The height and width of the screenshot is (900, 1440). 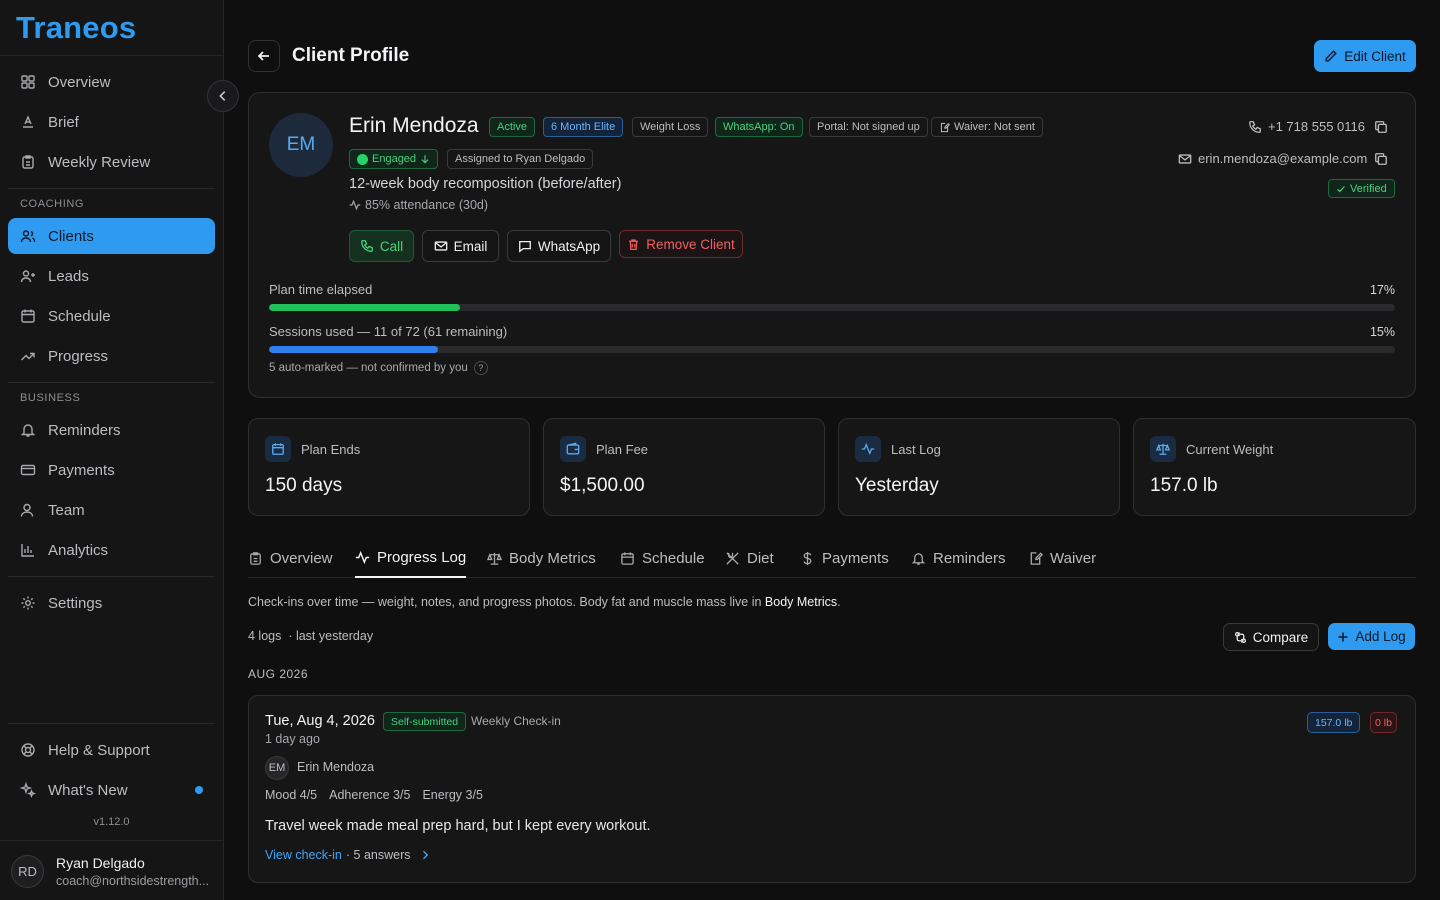 I want to click on sidebar-item-whats-new: What's New, so click(x=111, y=790).